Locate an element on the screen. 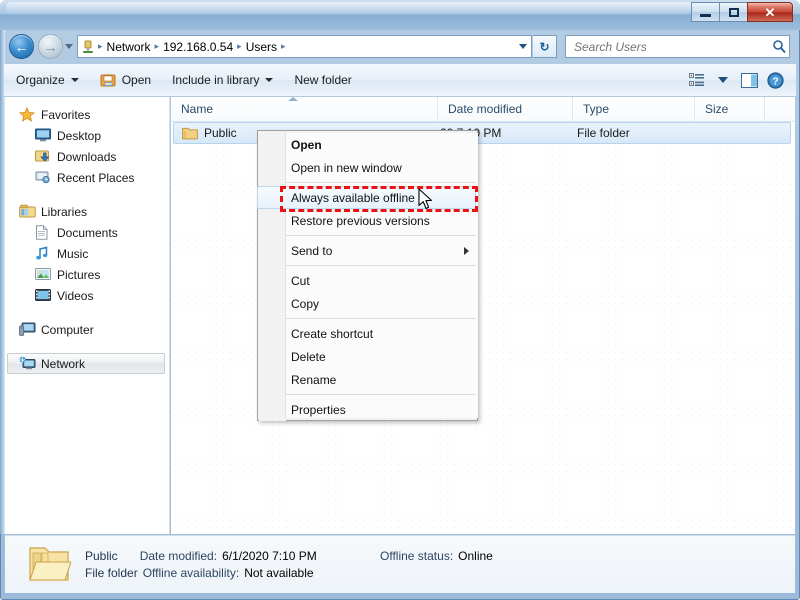 Image resolution: width=800 pixels, height=600 pixels. sidebar-item-recent-places: Recent Places is located at coordinates (87, 177).